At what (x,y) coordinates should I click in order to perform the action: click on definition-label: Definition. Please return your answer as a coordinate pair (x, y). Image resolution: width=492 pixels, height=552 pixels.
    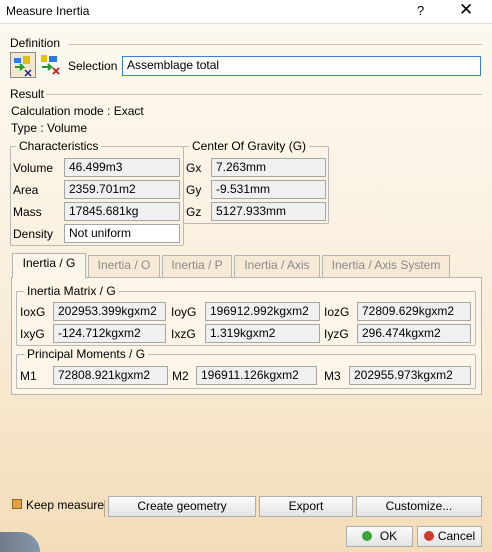
    Looking at the image, I should click on (35, 43).